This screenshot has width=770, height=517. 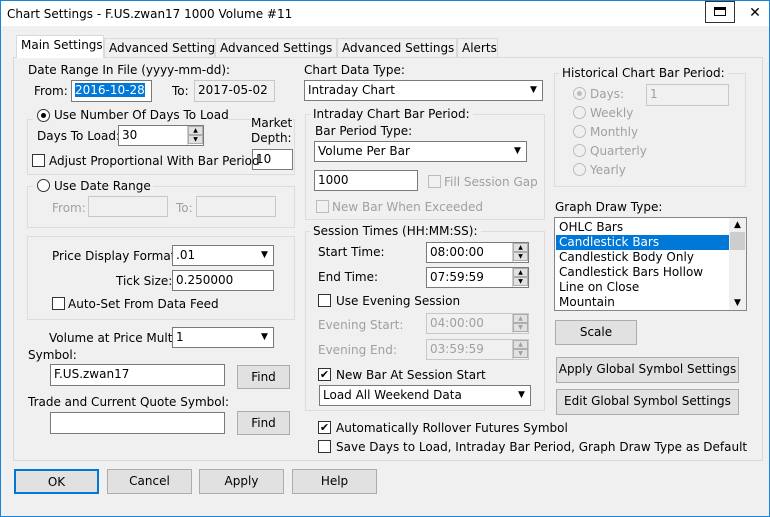 I want to click on yearly-radio, so click(x=579, y=169).